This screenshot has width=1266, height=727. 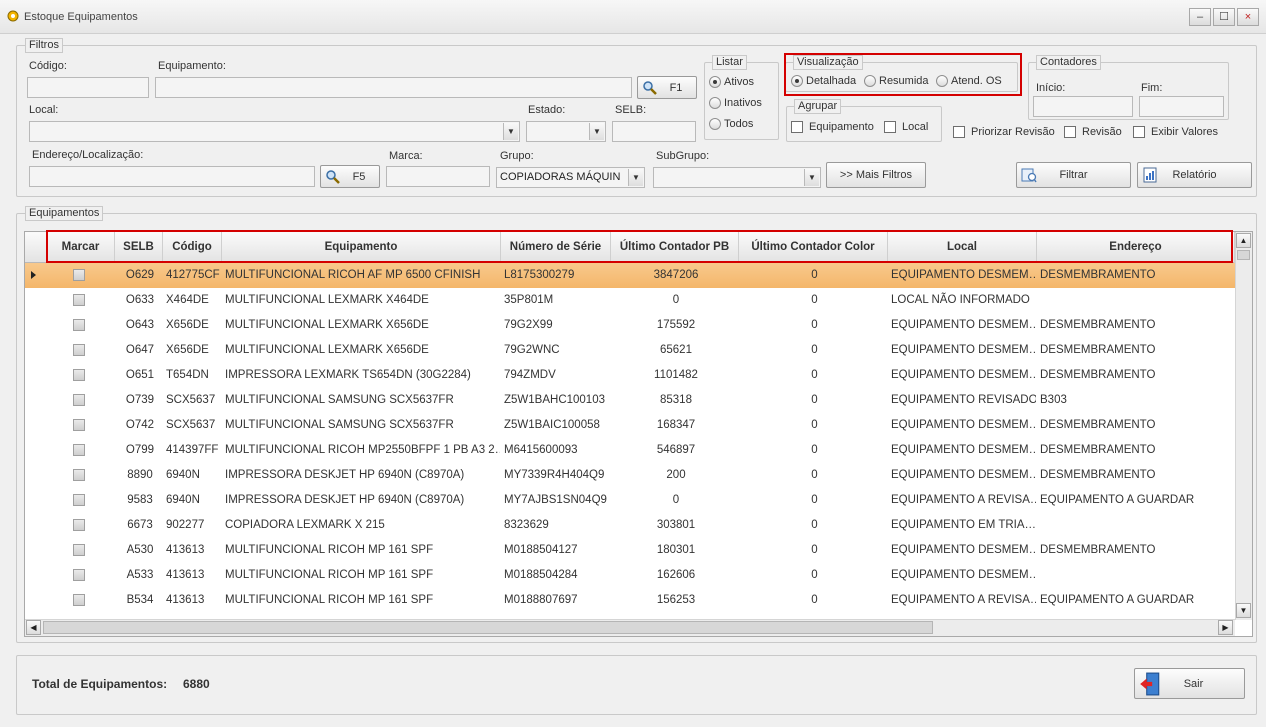 I want to click on cell-endereco, so click(x=1137, y=300).